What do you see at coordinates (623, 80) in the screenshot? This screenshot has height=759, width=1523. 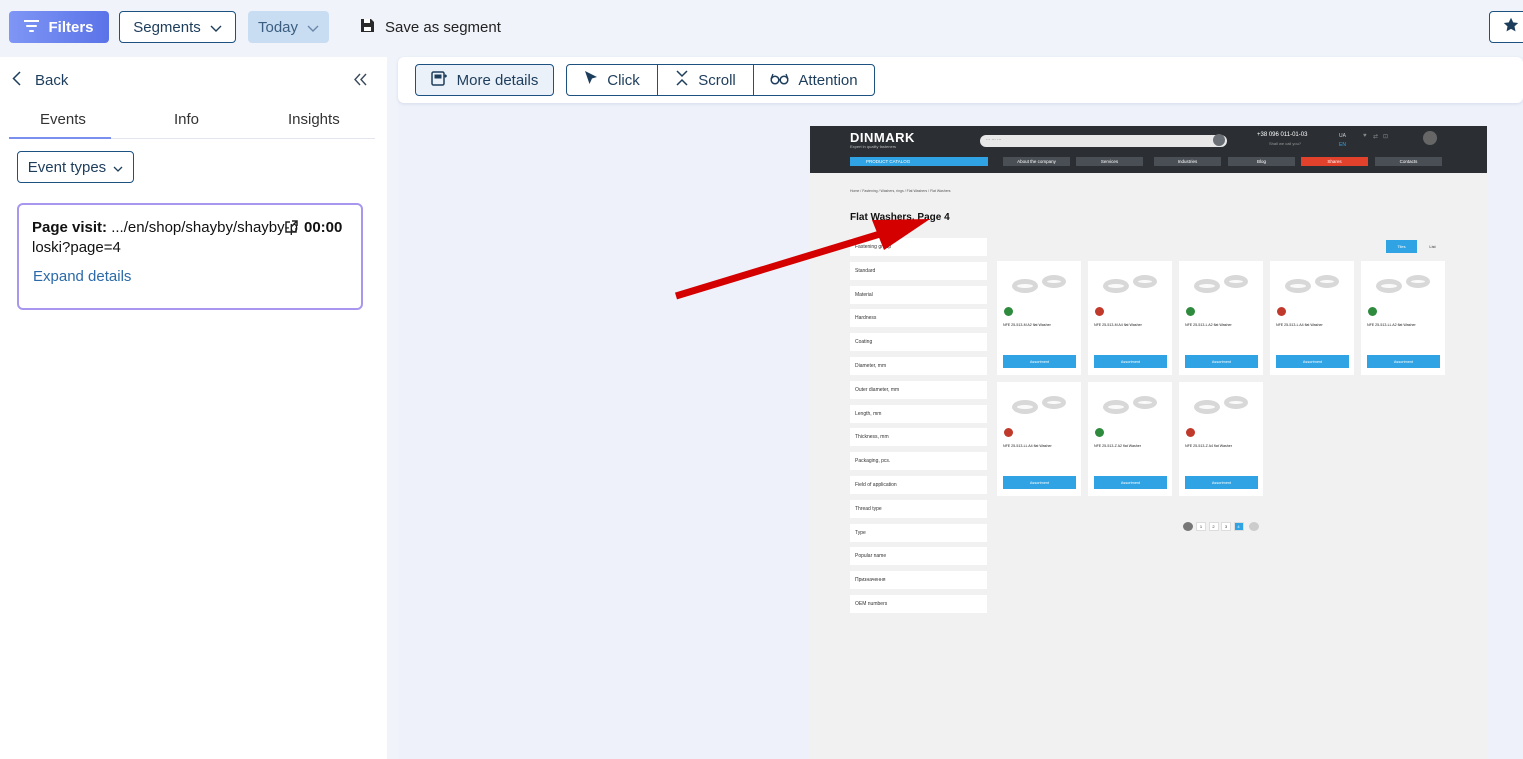 I see `click-label: Click` at bounding box center [623, 80].